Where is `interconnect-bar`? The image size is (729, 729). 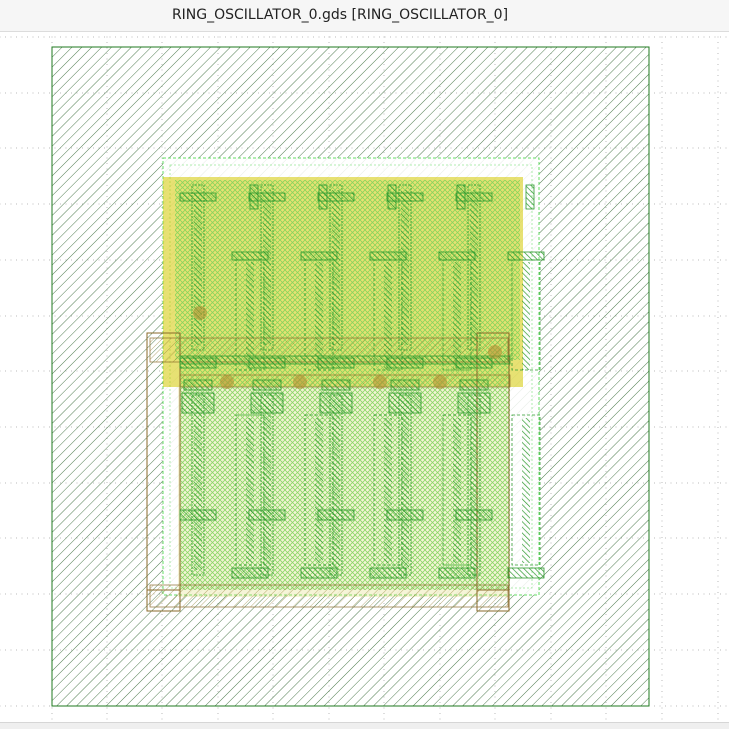 interconnect-bar is located at coordinates (345, 360).